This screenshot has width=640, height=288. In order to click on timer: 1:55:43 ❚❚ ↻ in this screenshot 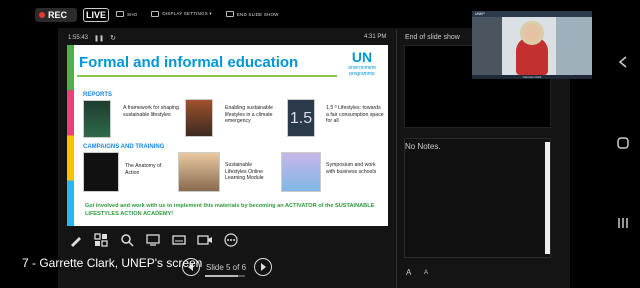, I will do `click(92, 38)`.